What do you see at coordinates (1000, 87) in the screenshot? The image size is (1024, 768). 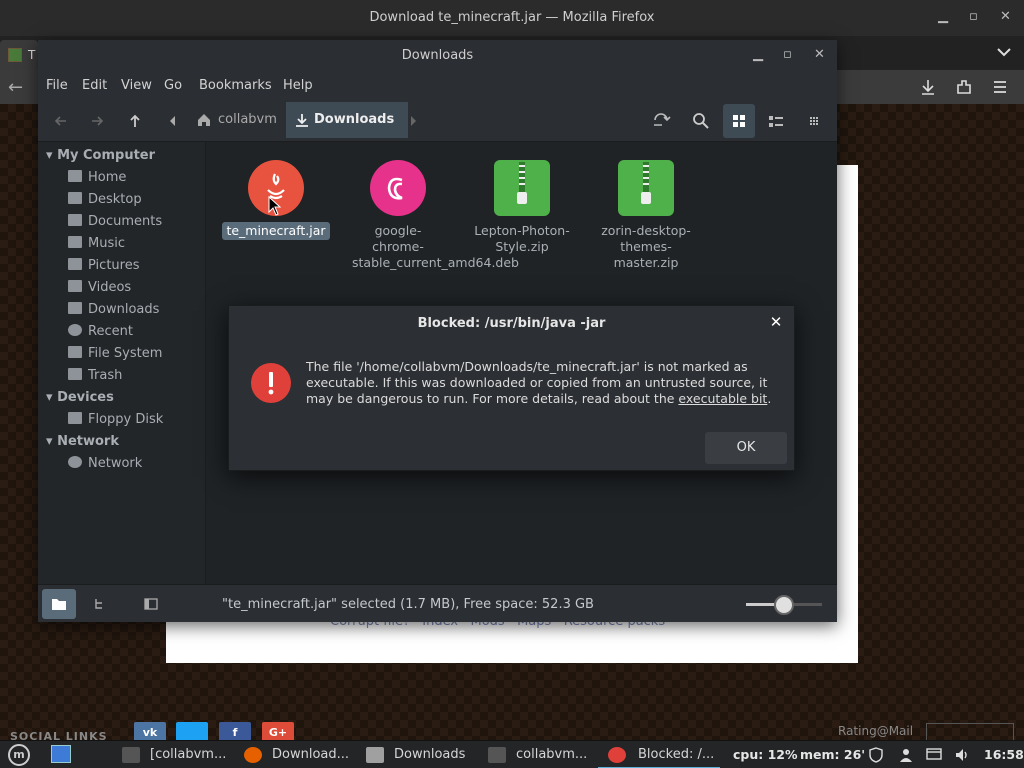 I see `menu-icon` at bounding box center [1000, 87].